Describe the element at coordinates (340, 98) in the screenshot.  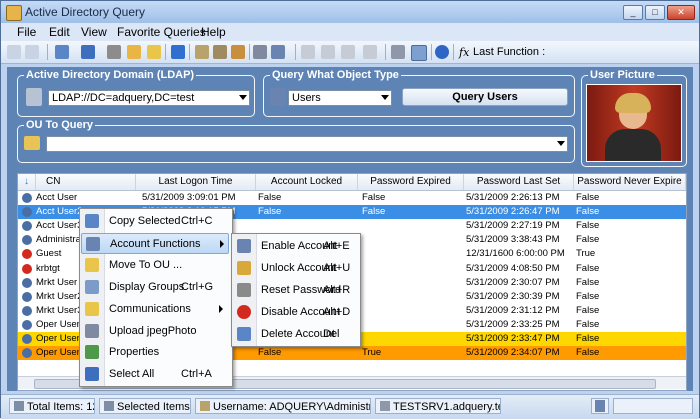
I see `object-type-select: Users` at that location.